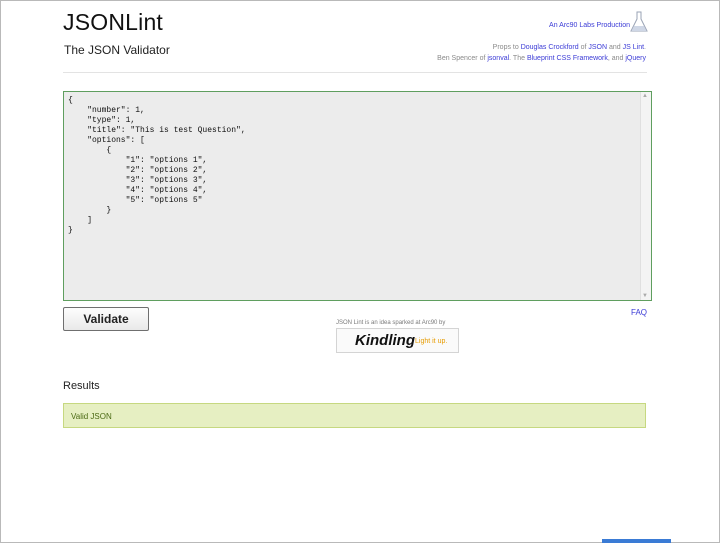  I want to click on sparked-text: JSON Lint is an idea sparked at Arc90 by, so click(391, 323).